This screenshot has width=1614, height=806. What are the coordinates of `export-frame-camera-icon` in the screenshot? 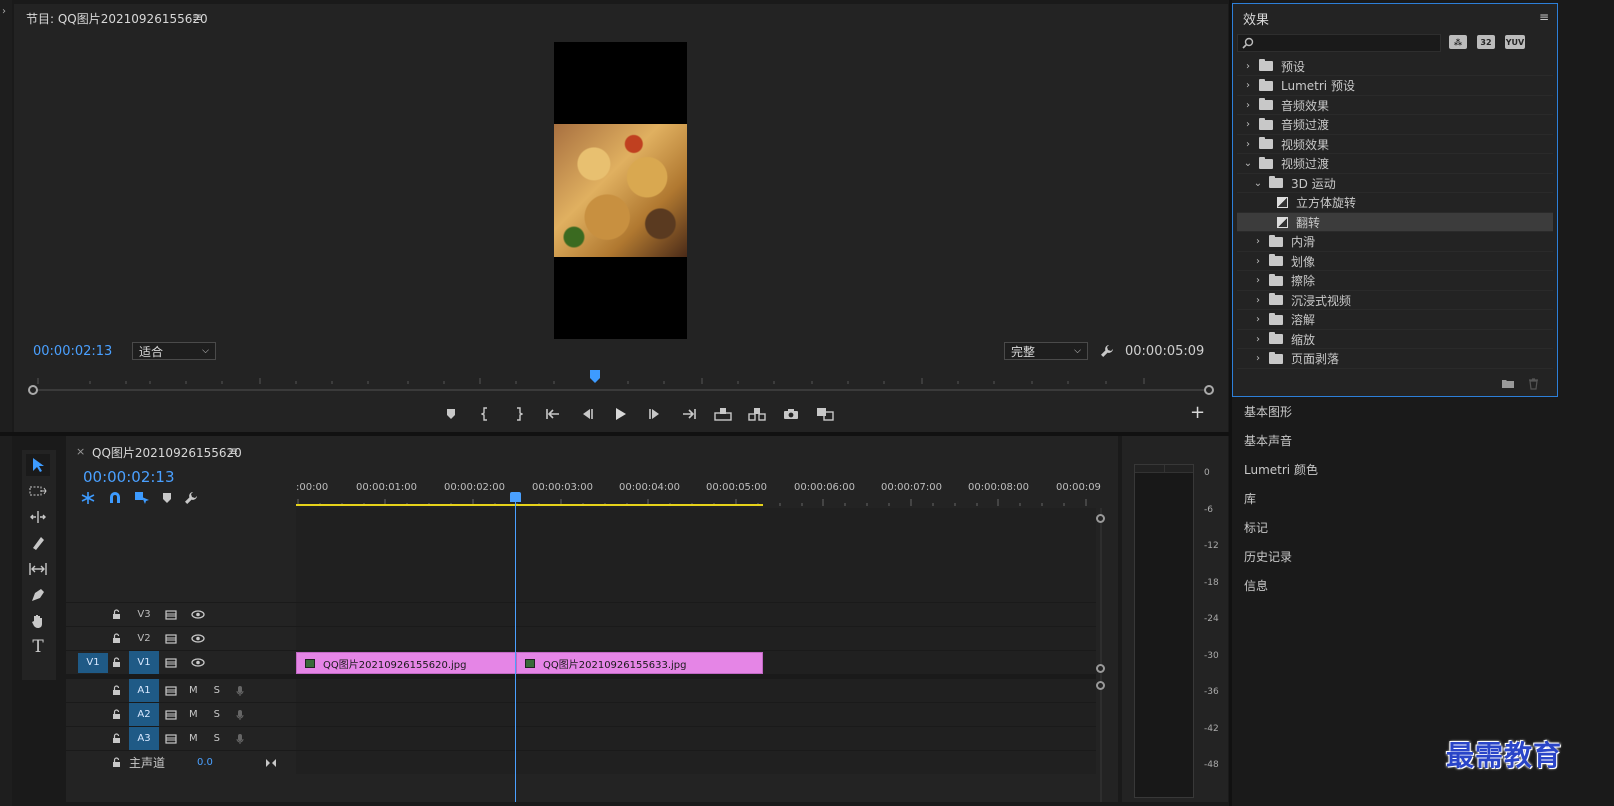 It's located at (791, 414).